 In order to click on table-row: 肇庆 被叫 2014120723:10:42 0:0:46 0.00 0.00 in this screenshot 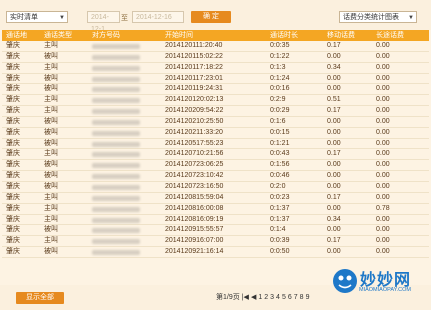, I will do `click(215, 176)`.